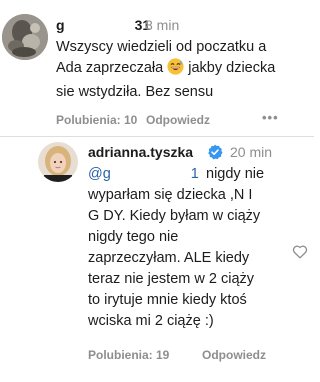 This screenshot has height=382, width=320. Describe the element at coordinates (96, 120) in the screenshot. I see `likes-count: Polubienia: 10` at that location.